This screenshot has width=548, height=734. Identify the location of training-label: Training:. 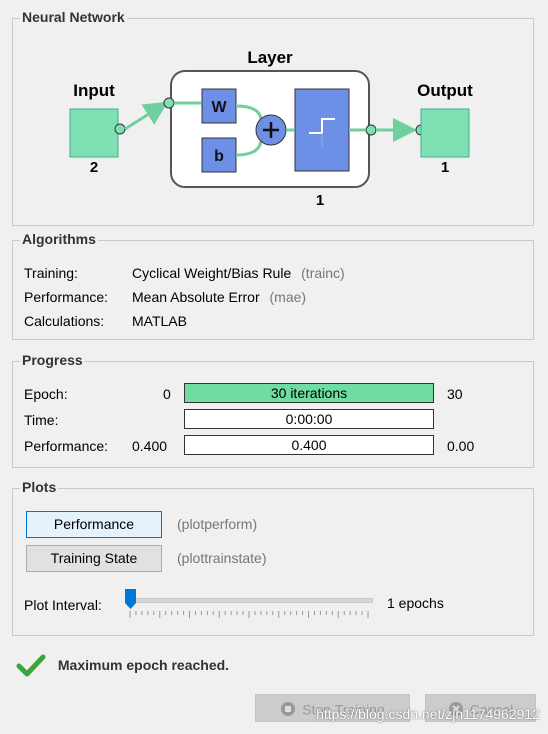
(51, 273).